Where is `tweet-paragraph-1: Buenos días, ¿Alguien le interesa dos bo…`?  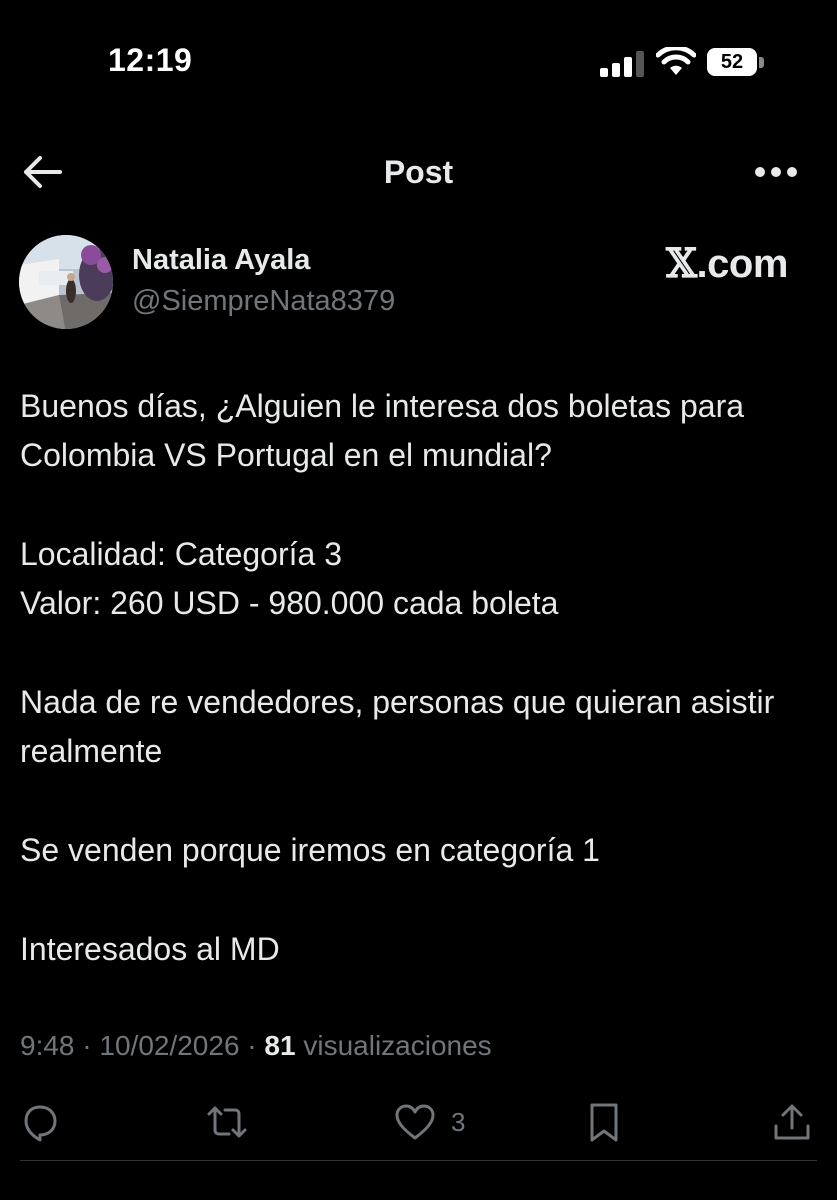
tweet-paragraph-1: Buenos días, ¿Alguien le interesa dos bo… is located at coordinates (382, 430).